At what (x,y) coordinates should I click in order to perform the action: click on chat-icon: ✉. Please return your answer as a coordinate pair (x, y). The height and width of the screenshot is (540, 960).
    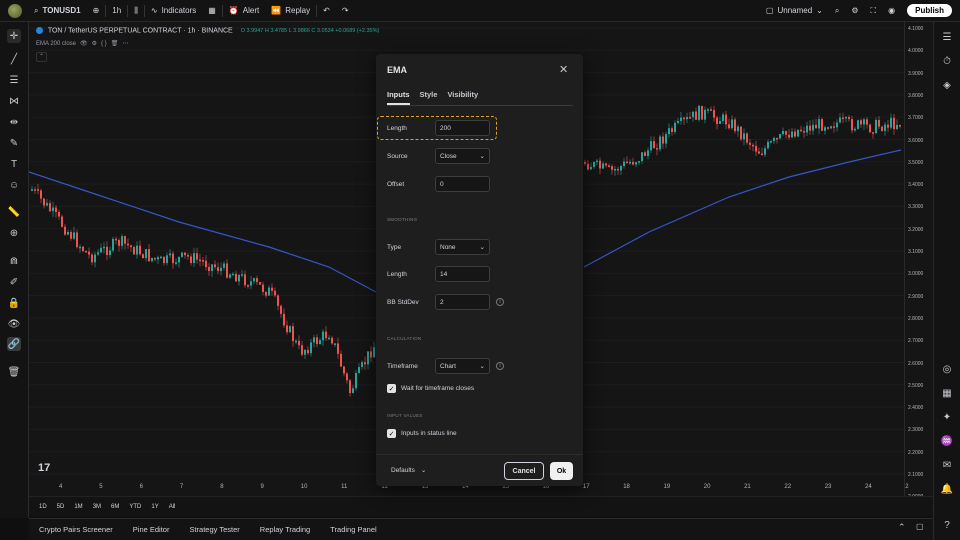
    Looking at the image, I should click on (947, 465).